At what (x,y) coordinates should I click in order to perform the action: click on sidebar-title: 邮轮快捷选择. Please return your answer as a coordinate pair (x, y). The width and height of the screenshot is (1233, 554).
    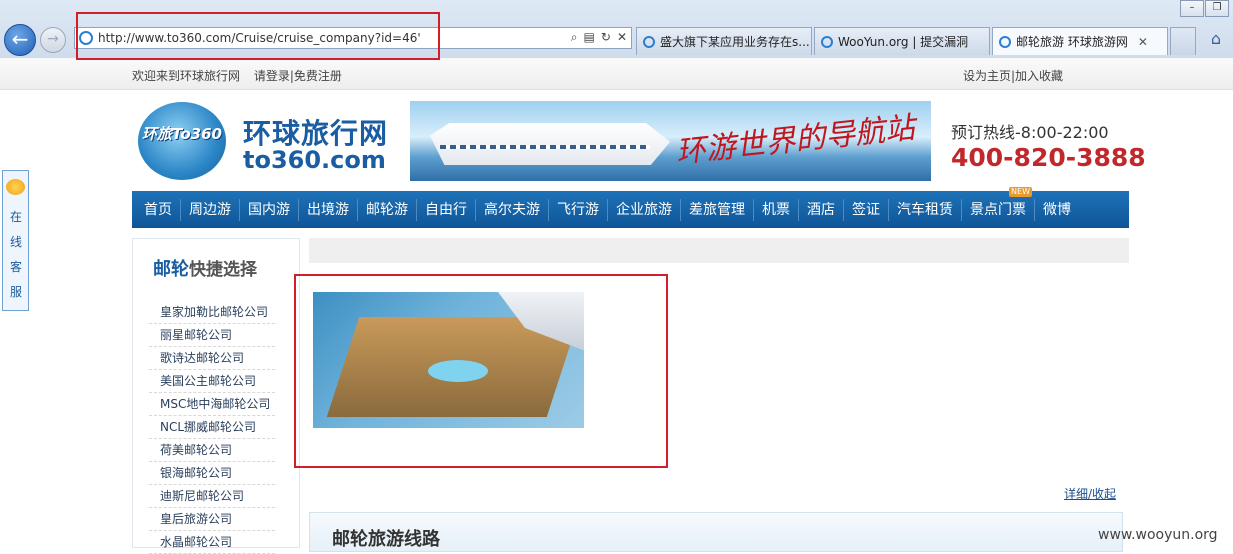
    Looking at the image, I should click on (205, 268).